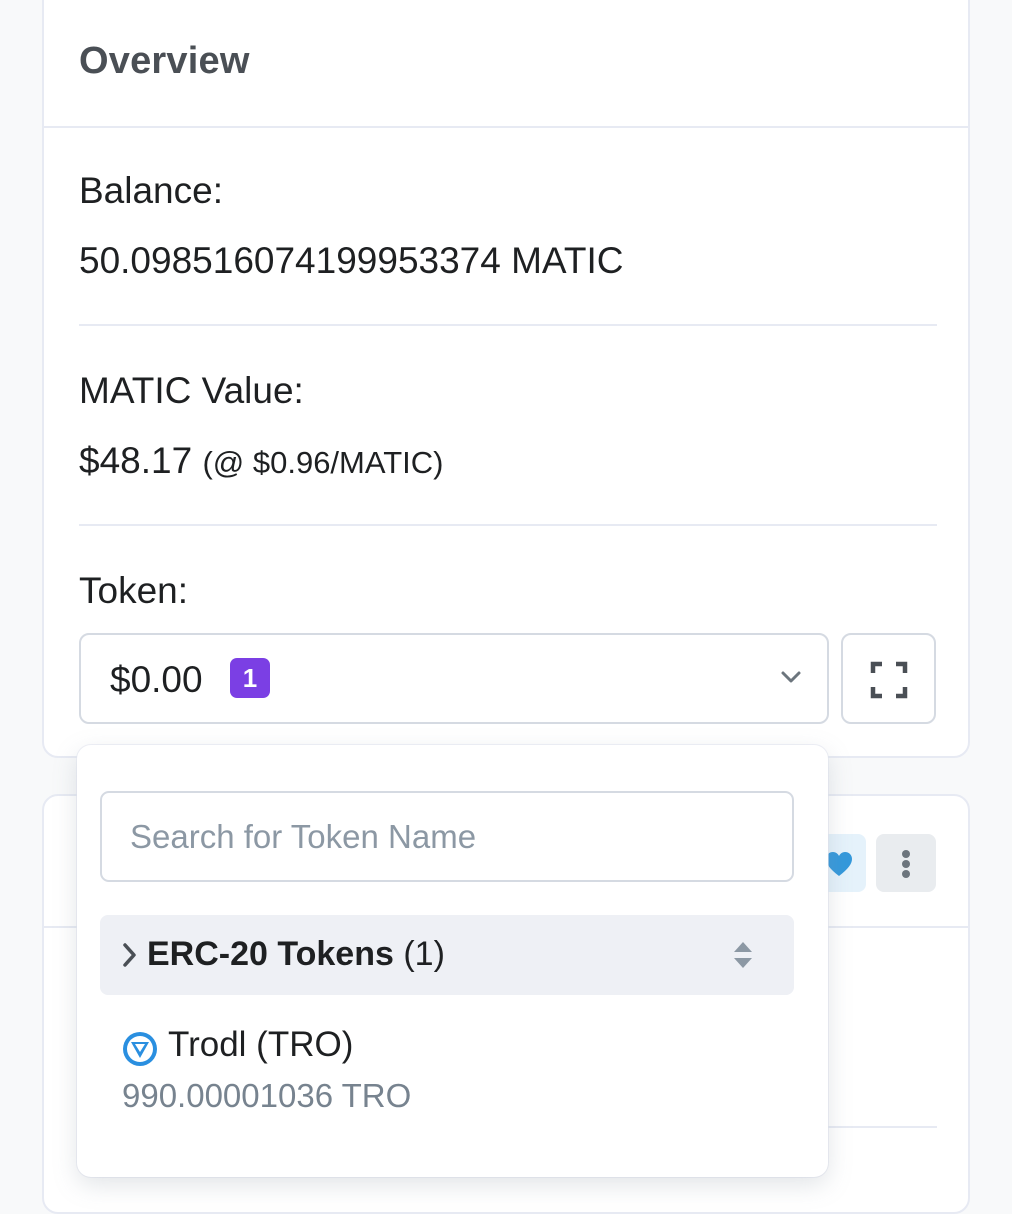 The image size is (1012, 1214). I want to click on group-title: ERC-20 Tokens (1), so click(296, 954).